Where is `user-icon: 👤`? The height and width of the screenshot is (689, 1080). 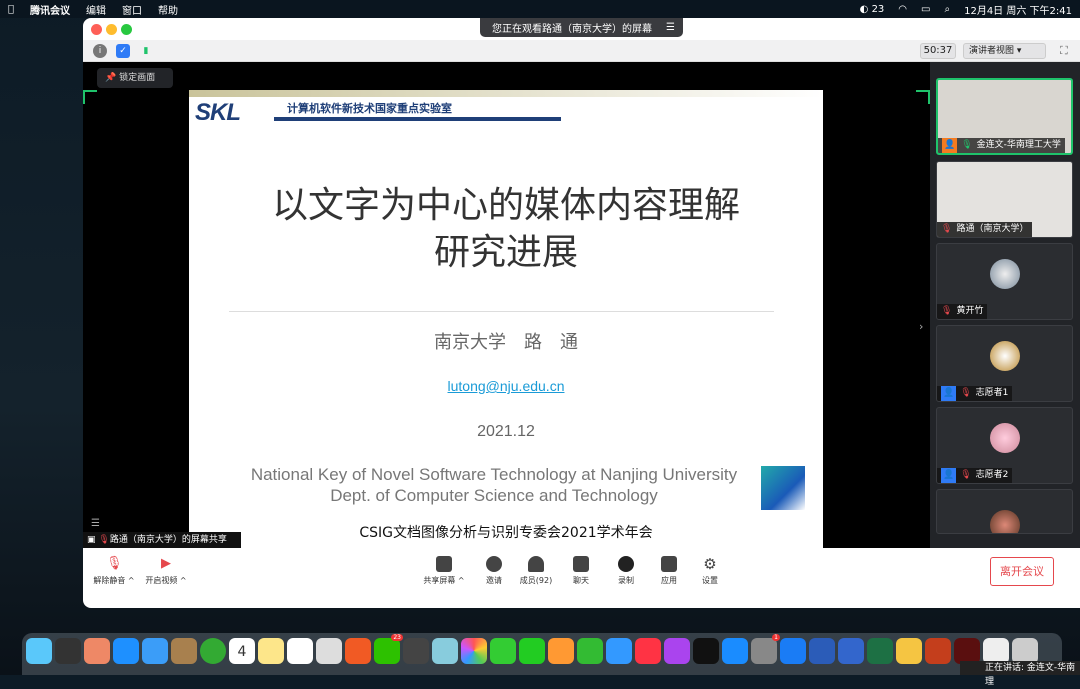 user-icon: 👤 is located at coordinates (949, 393).